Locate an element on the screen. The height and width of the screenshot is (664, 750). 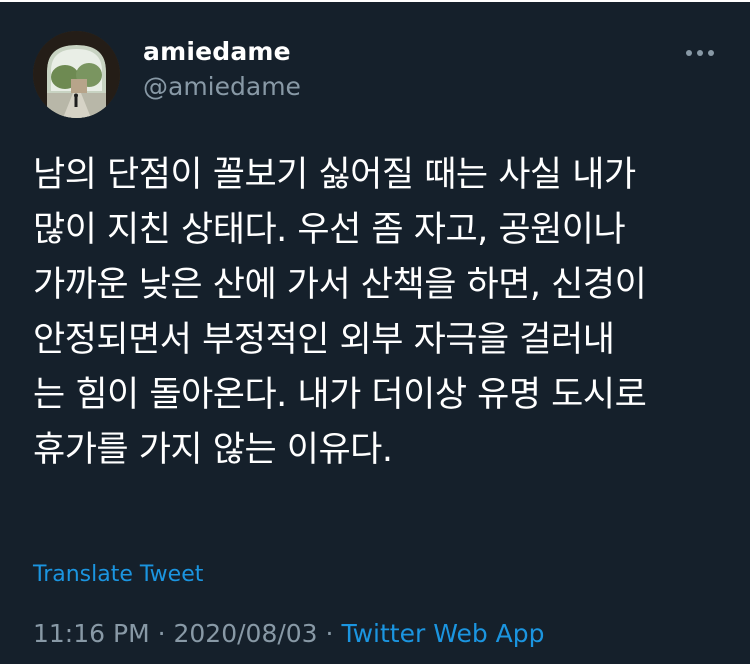
translate-tweet-link: Translate Tweet is located at coordinates (118, 574).